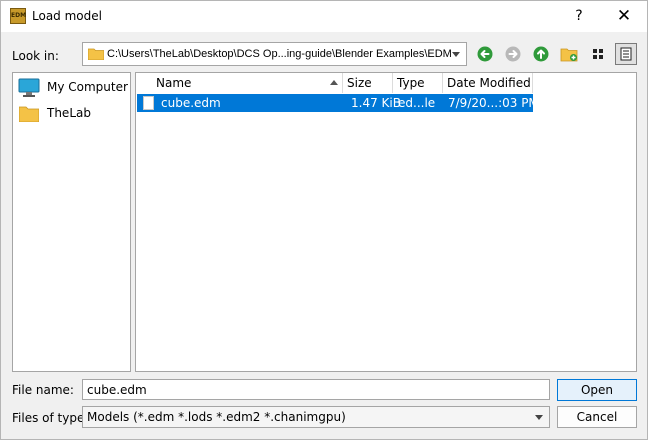 This screenshot has height=440, width=648. I want to click on new-folder-icon, so click(569, 54).